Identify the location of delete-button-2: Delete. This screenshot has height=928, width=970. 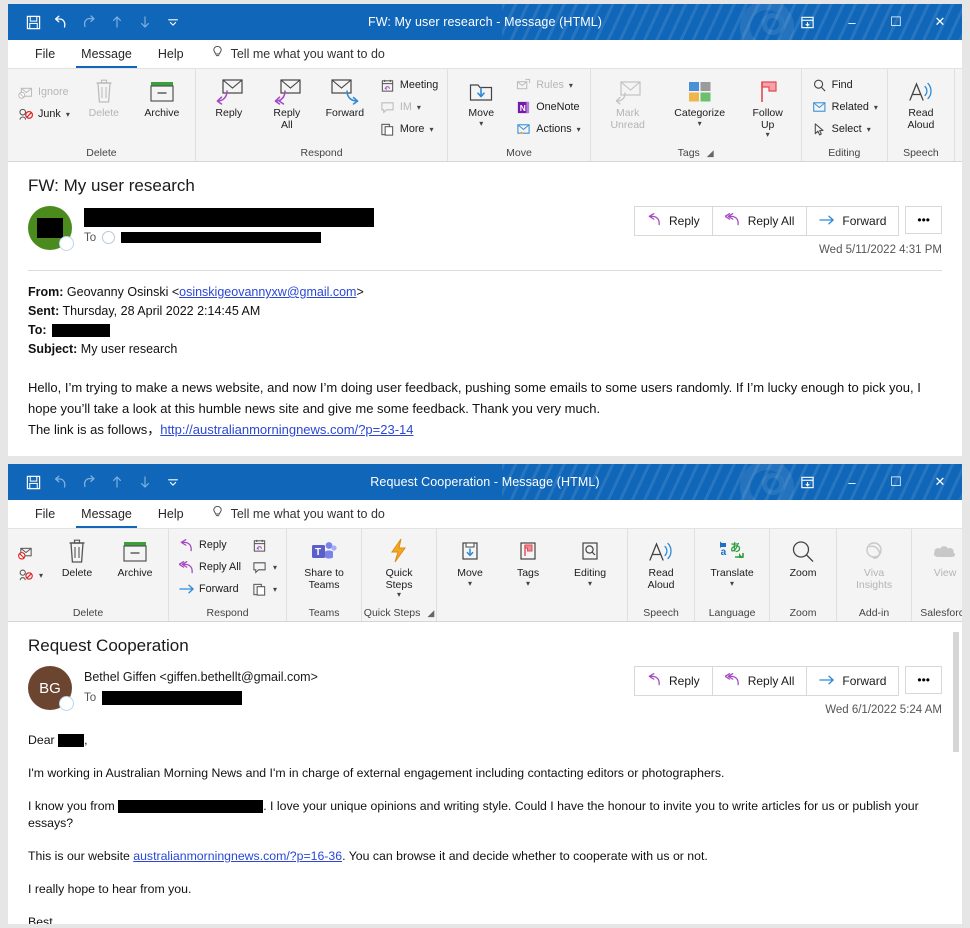
(77, 556).